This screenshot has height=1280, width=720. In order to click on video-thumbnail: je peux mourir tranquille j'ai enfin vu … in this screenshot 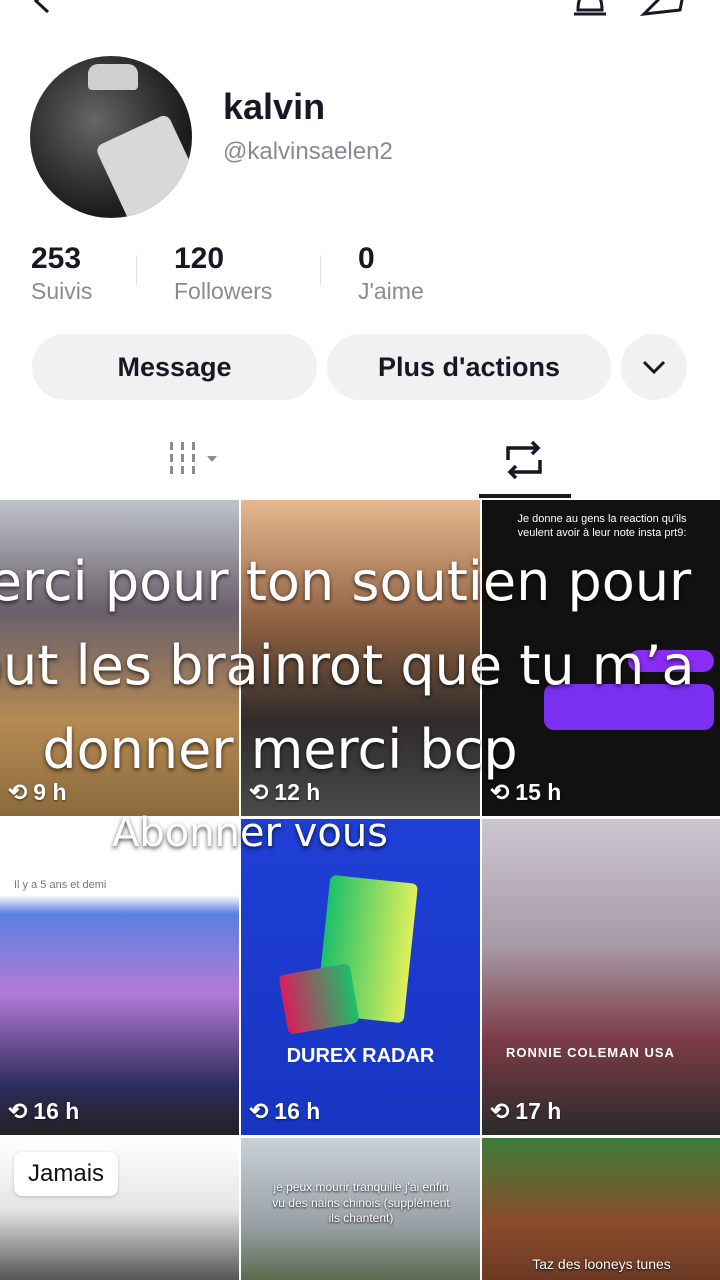, I will do `click(360, 1209)`.